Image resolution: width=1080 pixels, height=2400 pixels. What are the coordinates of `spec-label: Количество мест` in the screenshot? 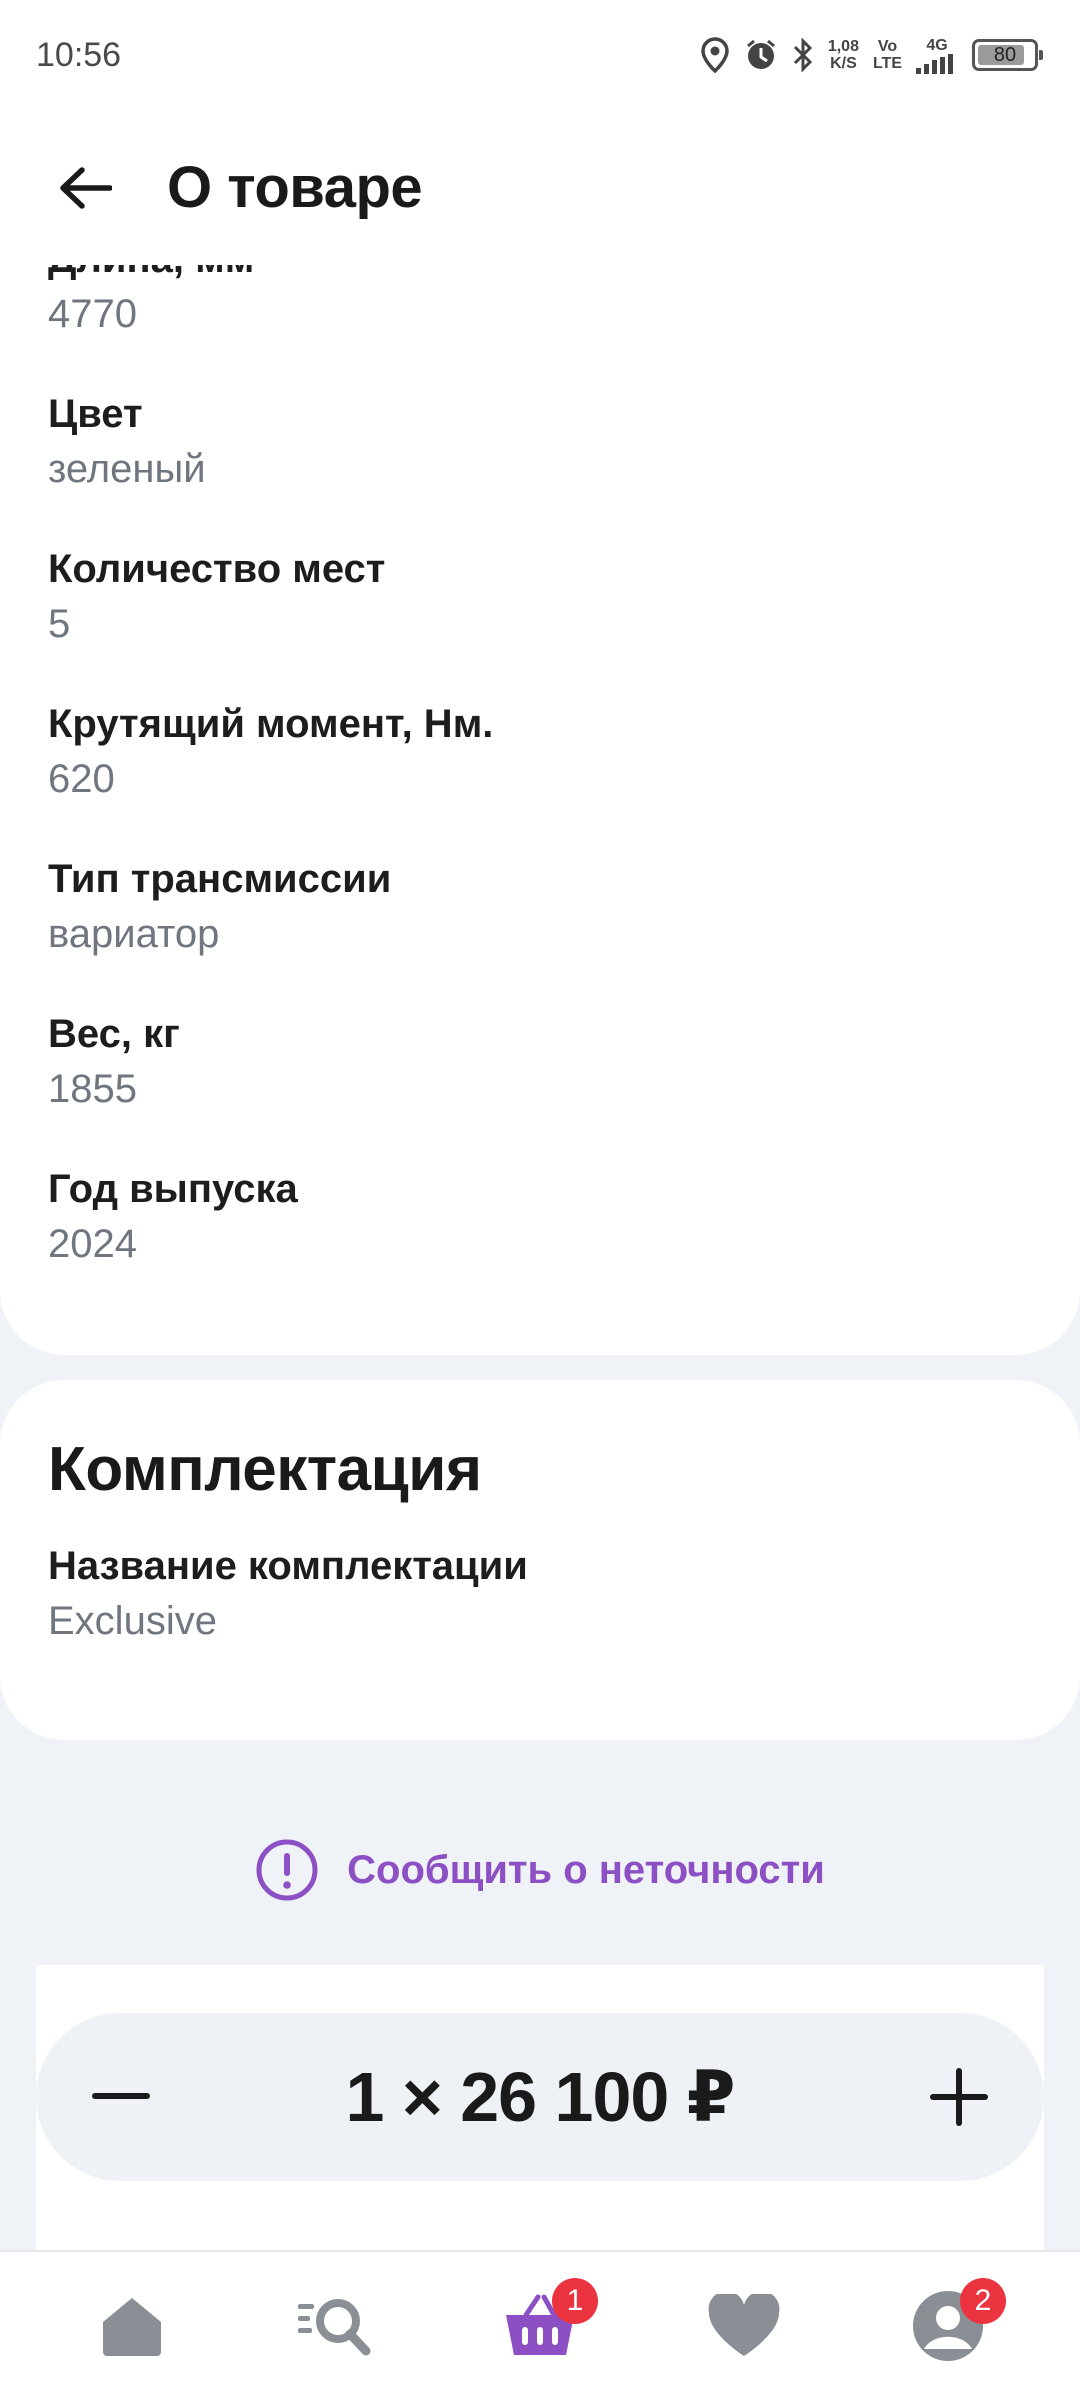 It's located at (217, 569).